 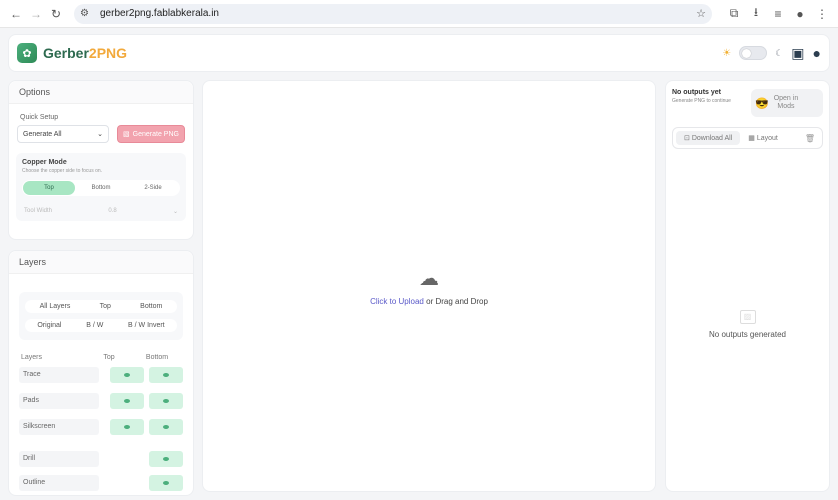 I want to click on trace-bottom-visibility, so click(x=166, y=375).